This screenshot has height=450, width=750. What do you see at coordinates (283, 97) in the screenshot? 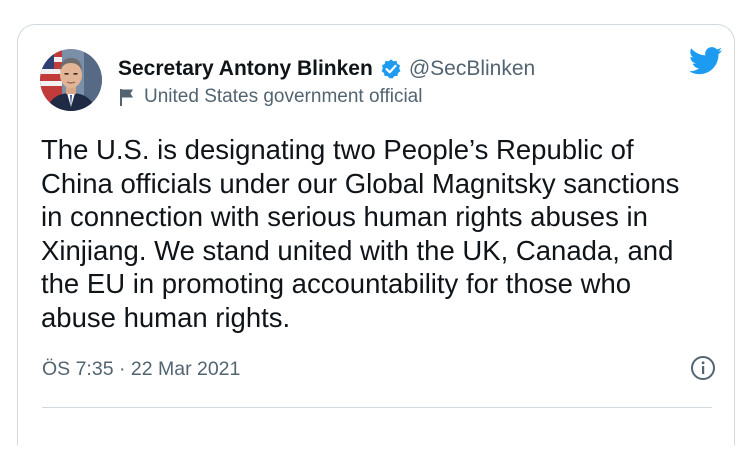
I see `government-label-text: United States government official` at bounding box center [283, 97].